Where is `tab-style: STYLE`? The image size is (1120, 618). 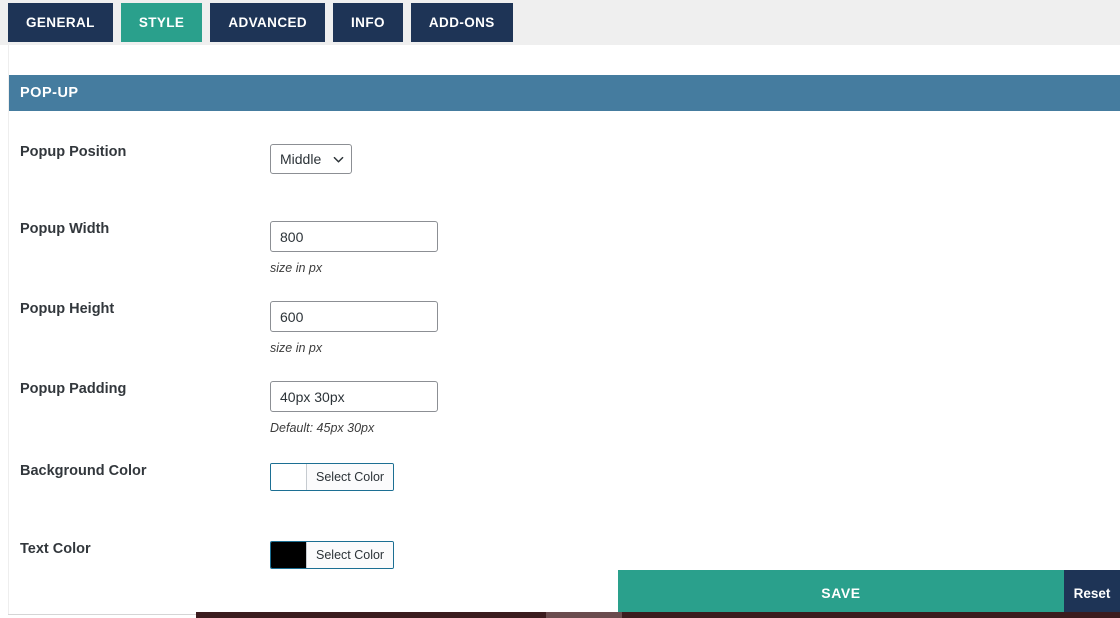
tab-style: STYLE is located at coordinates (161, 22).